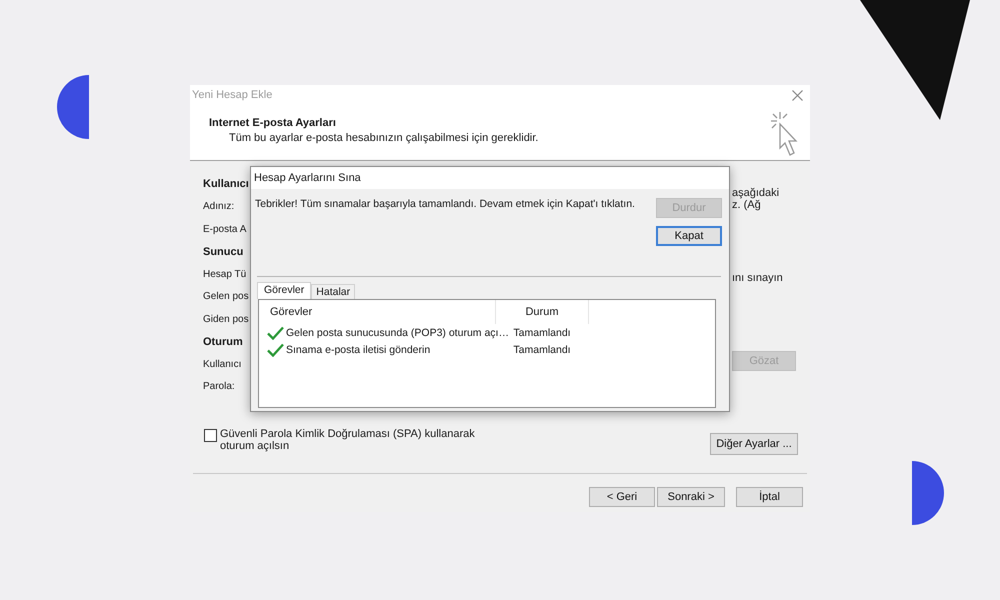 The image size is (1000, 600). Describe the element at coordinates (445, 205) in the screenshot. I see `status-message: Tebrikler! Tüm sınamalar başarıyla tamamlandı. Devam etmek için Kapat'ı tıklatın.` at that location.